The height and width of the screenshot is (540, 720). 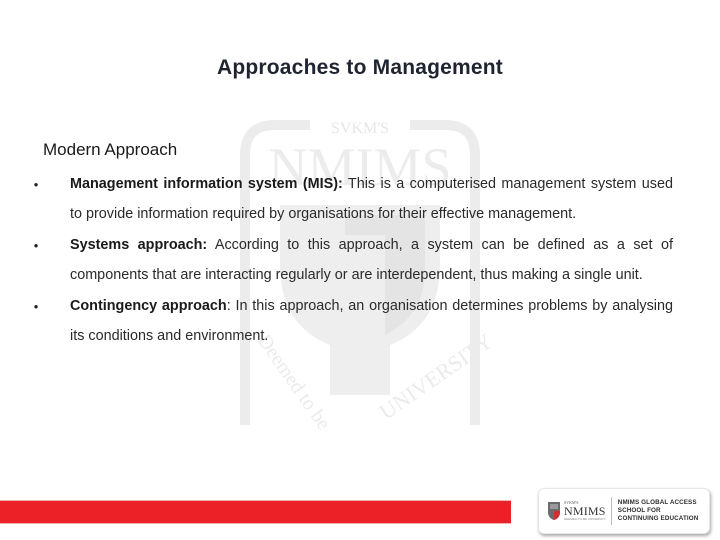 What do you see at coordinates (206, 184) in the screenshot?
I see `bullet-term: Management information system (MIS):` at bounding box center [206, 184].